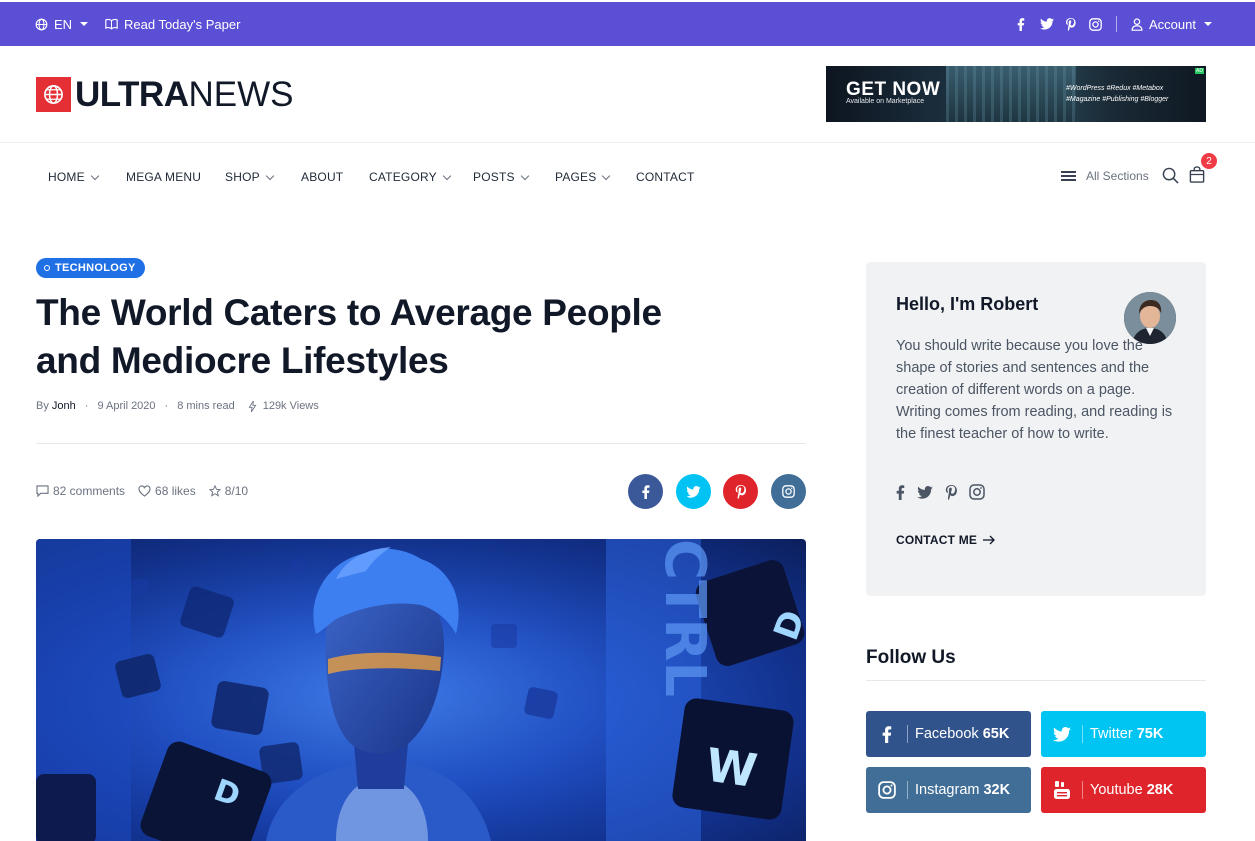 The width and height of the screenshot is (1255, 841). Describe the element at coordinates (242, 177) in the screenshot. I see `nav-label: SHOP` at that location.